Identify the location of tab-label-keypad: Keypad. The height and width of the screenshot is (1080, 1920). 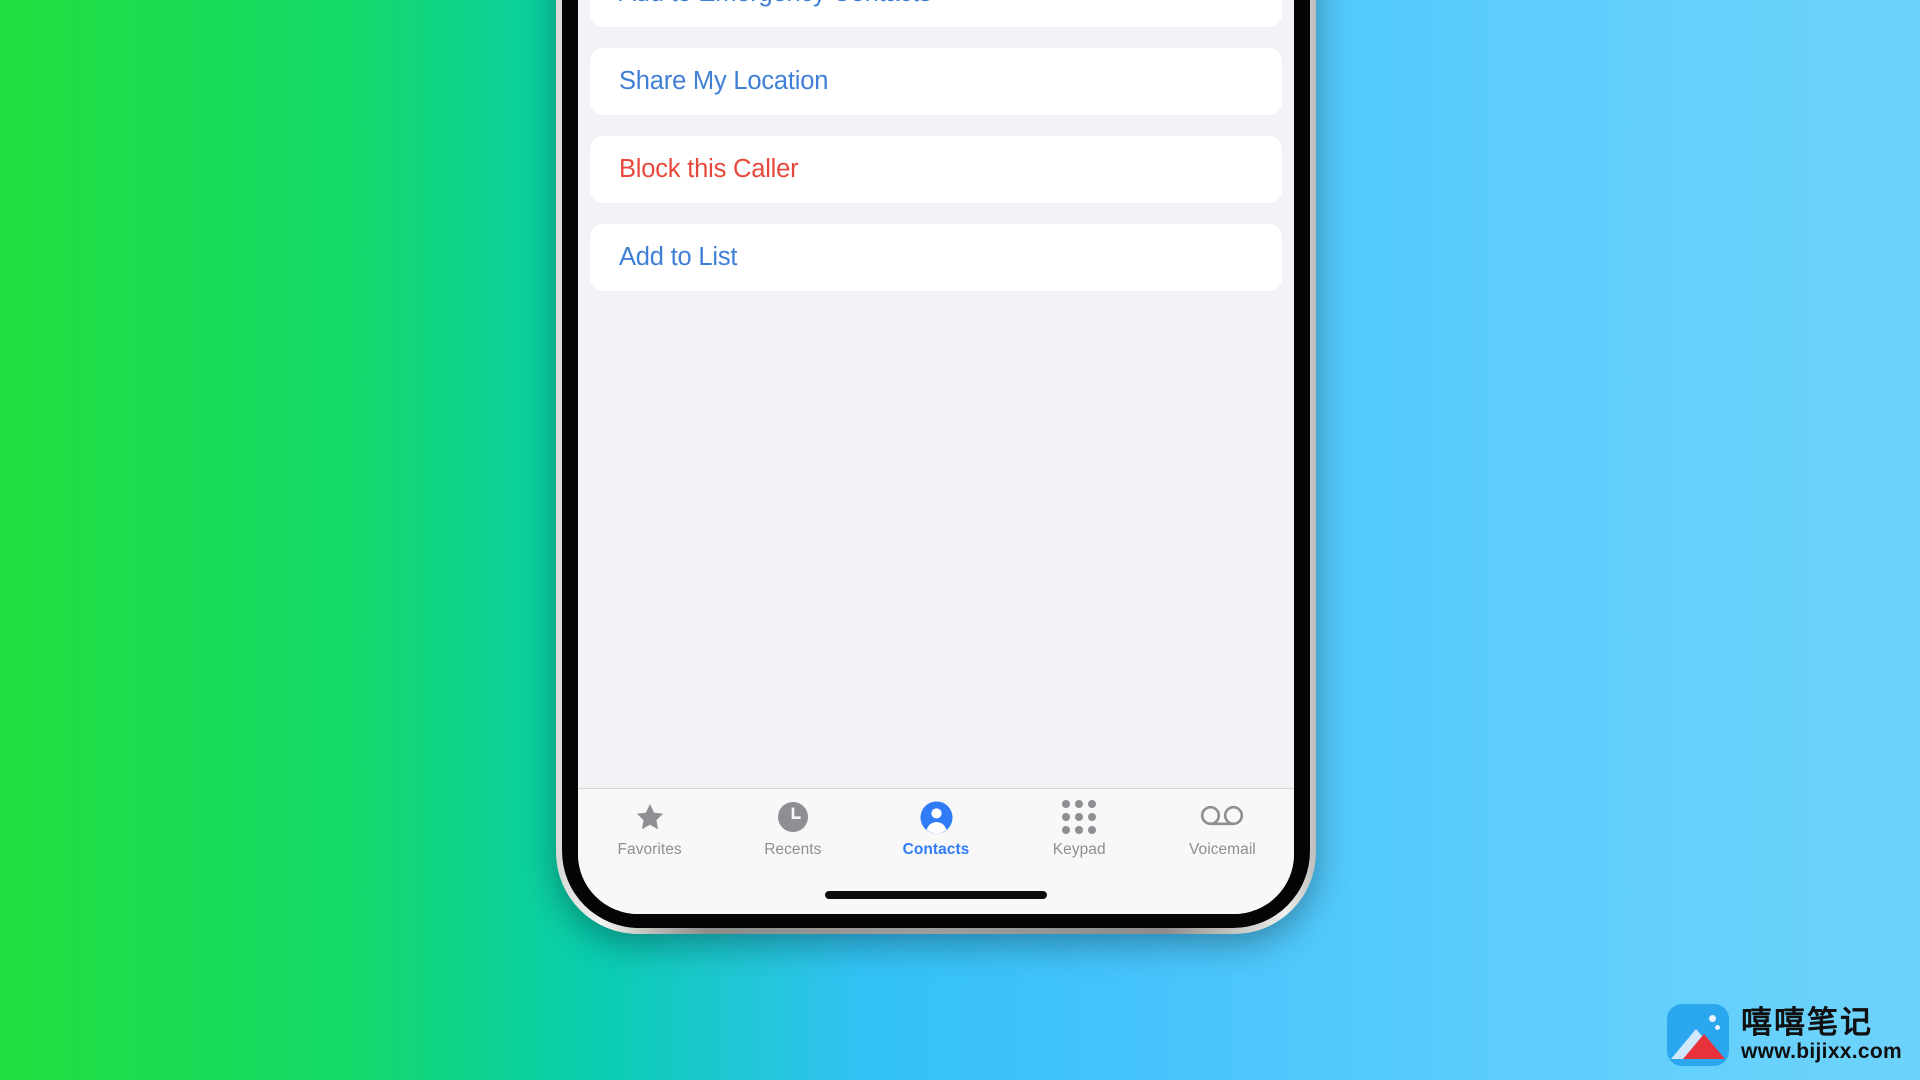
(1079, 849).